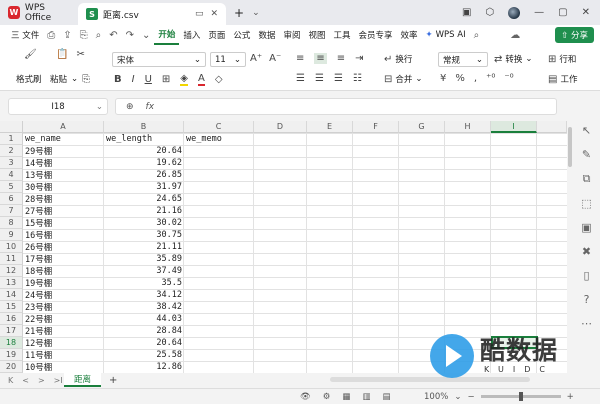 The image size is (600, 404). What do you see at coordinates (489, 12) in the screenshot?
I see `cube-icon: ⬡` at bounding box center [489, 12].